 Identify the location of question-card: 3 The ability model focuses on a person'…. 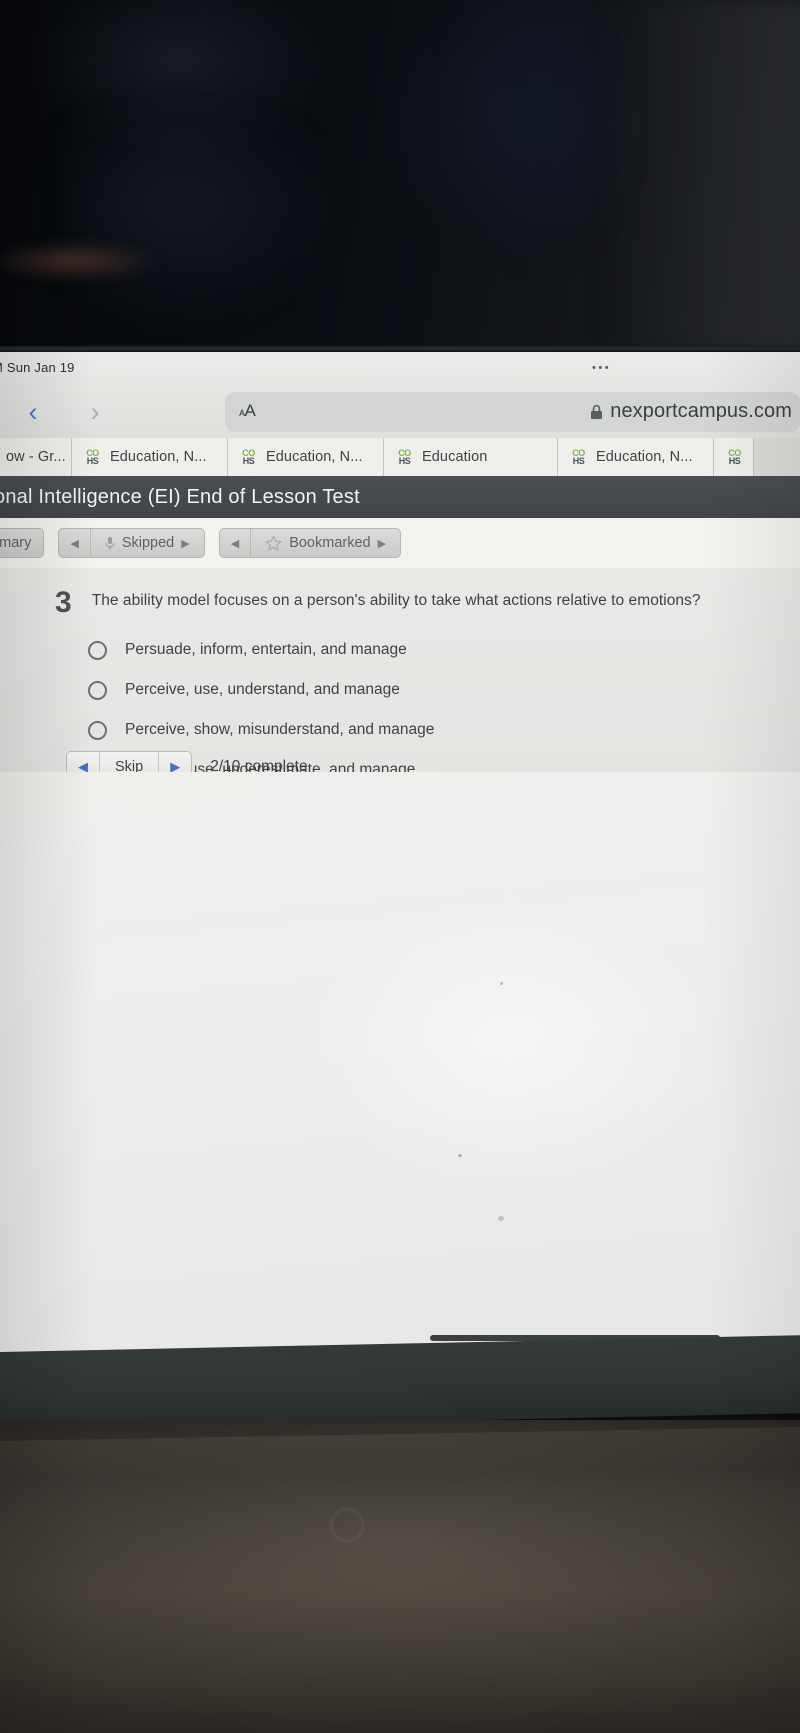
(400, 675).